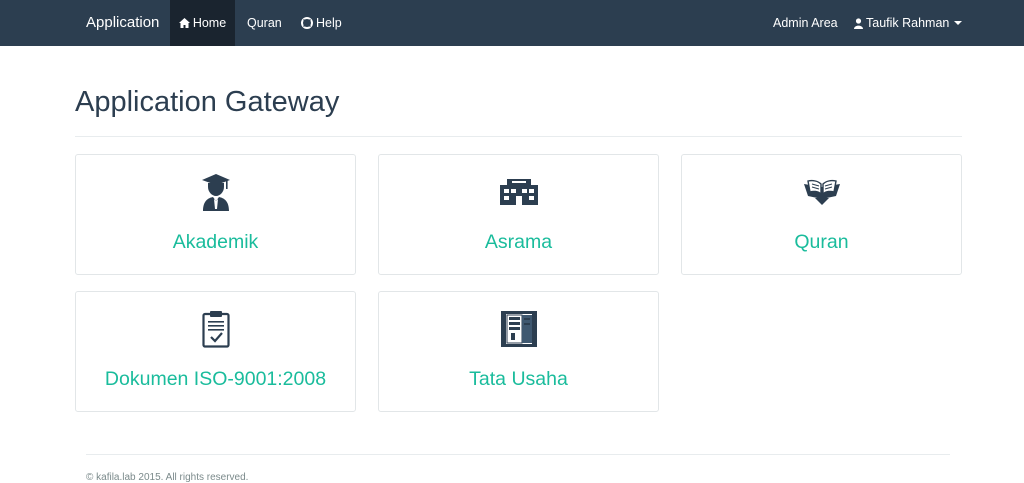  I want to click on home-icon, so click(184, 23).